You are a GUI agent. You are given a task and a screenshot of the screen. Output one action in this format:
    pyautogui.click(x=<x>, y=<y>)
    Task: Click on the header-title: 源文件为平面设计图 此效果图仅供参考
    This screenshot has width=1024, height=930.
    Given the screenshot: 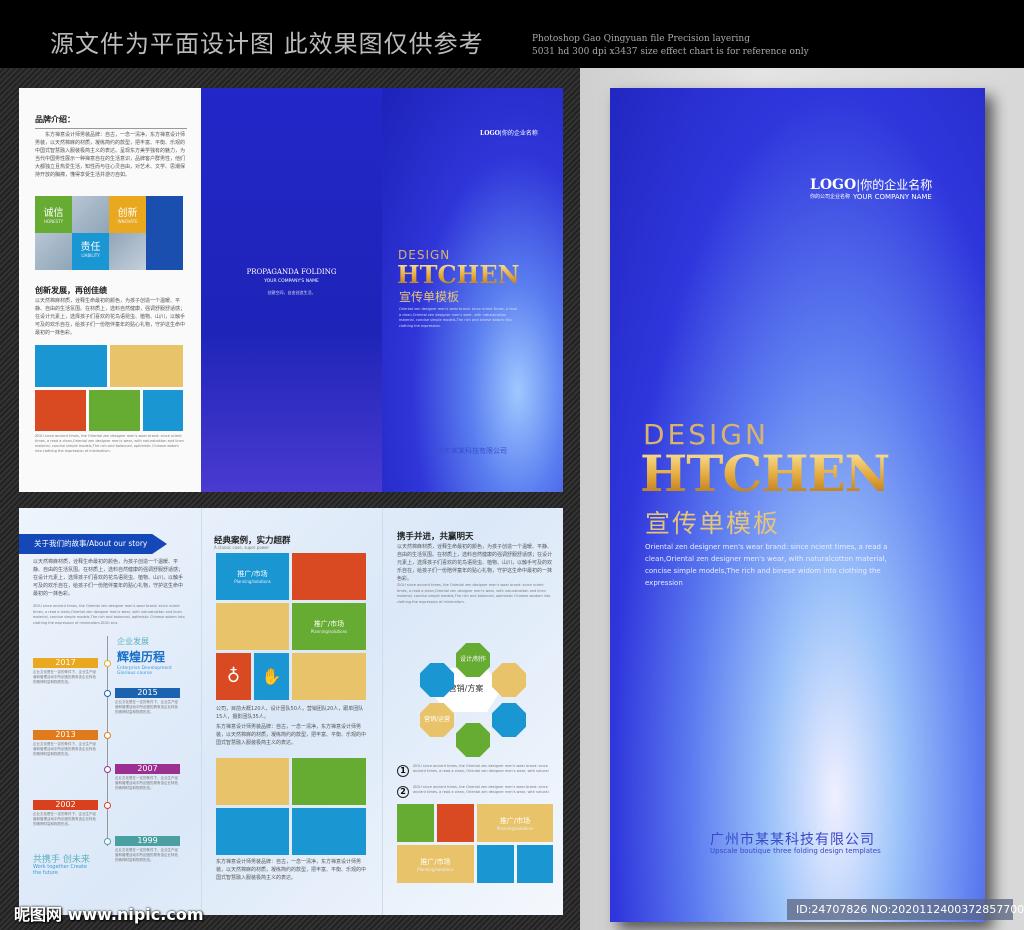 What is the action you would take?
    pyautogui.click(x=267, y=44)
    